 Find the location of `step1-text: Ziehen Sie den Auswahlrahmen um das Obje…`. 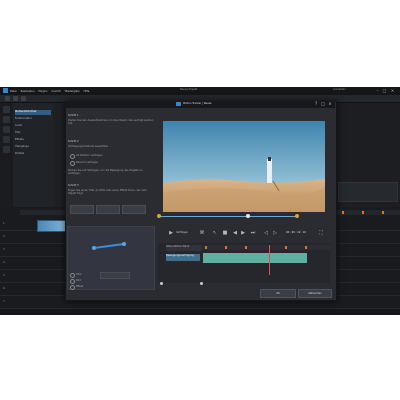

step1-text: Ziehen Sie den Auswahlrahmen um das Obje… is located at coordinates (111, 122).